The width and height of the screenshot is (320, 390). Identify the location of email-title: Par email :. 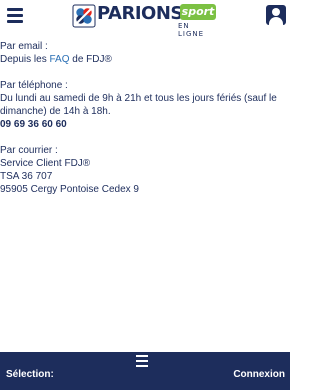
(24, 46).